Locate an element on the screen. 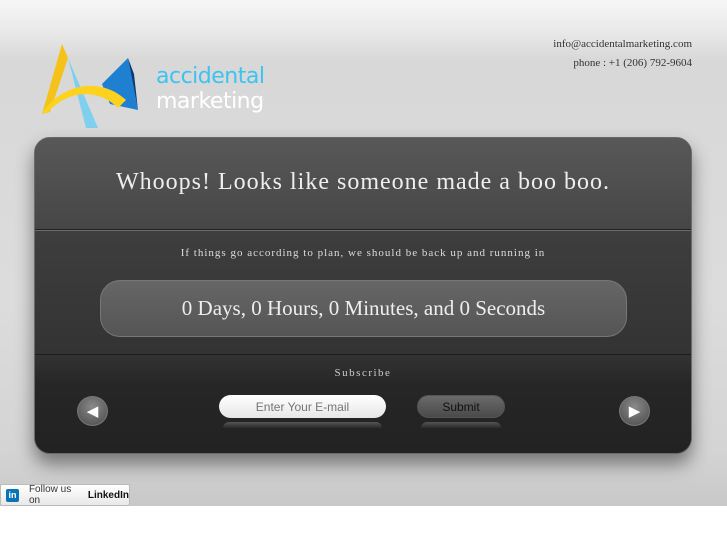  contact-phone: phone : +1 (206) 792-9604 is located at coordinates (632, 63).